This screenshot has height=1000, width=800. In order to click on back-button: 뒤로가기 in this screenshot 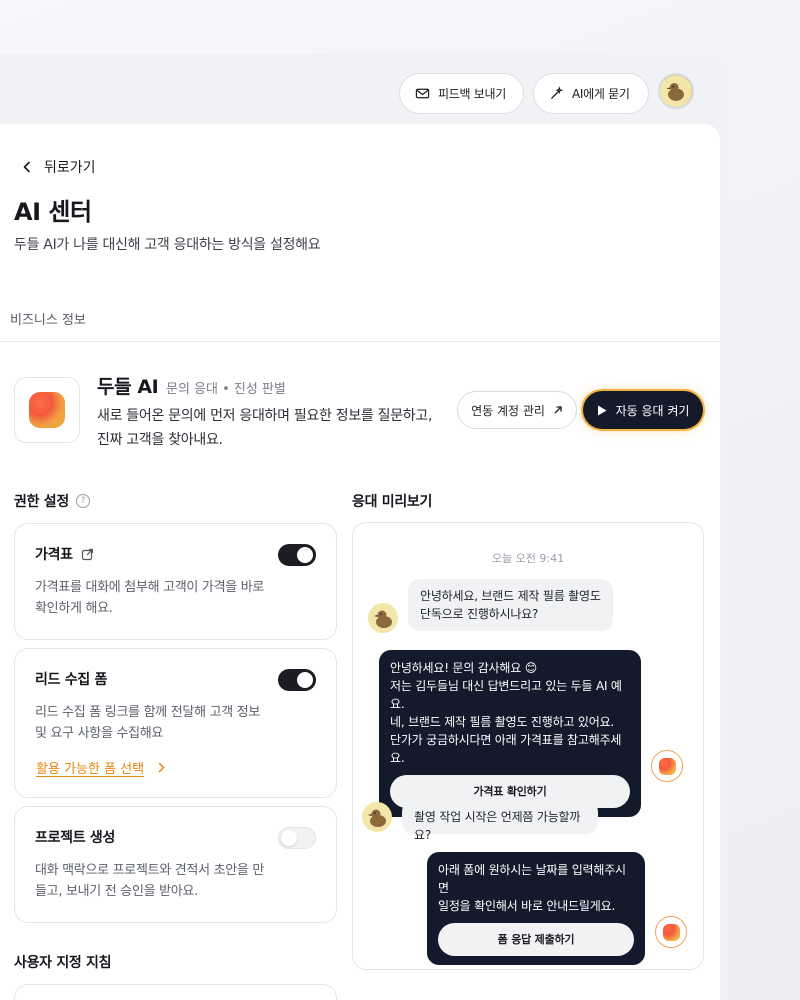, I will do `click(59, 167)`.